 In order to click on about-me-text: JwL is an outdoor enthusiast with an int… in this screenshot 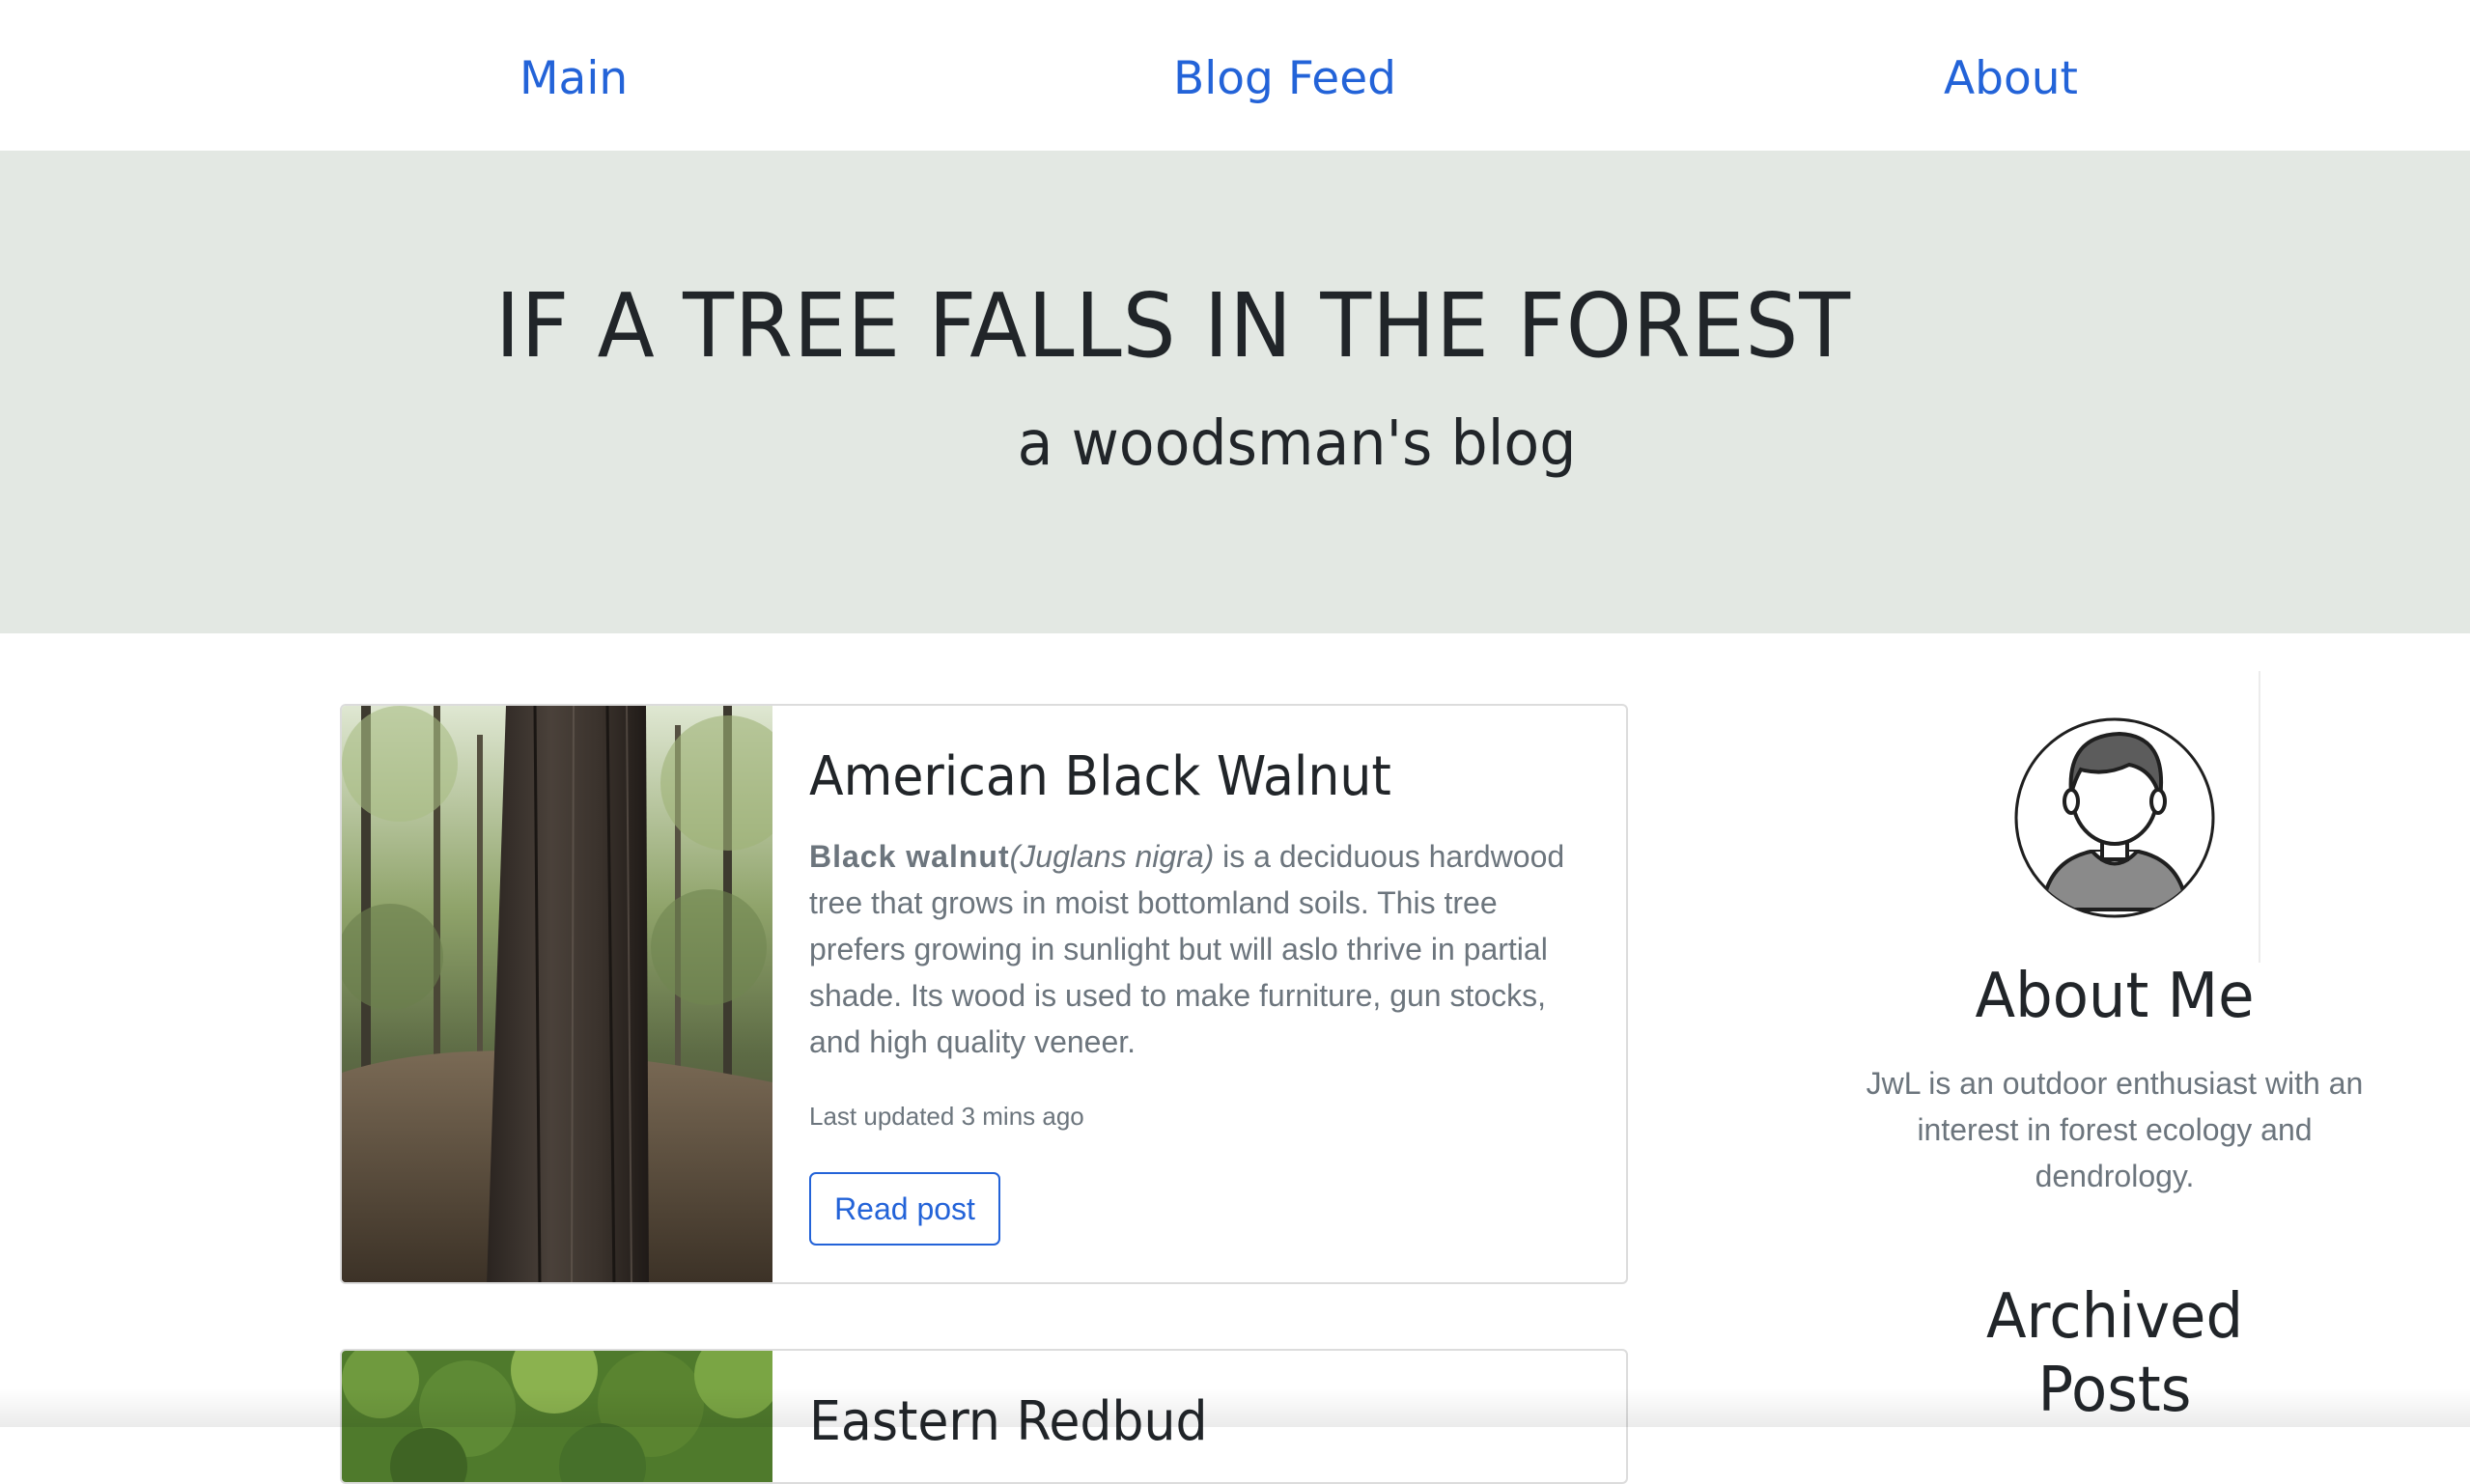, I will do `click(2115, 1129)`.